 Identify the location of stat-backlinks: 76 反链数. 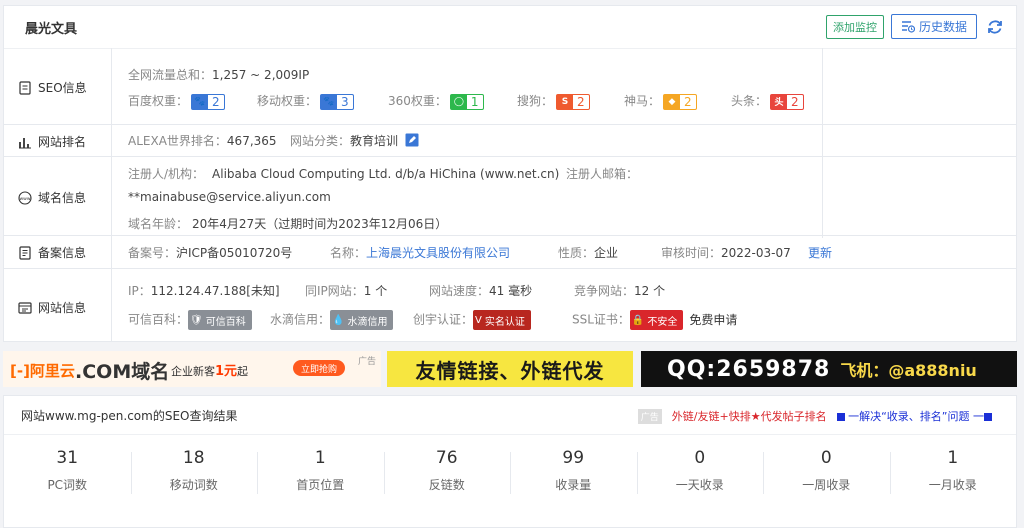
(447, 473).